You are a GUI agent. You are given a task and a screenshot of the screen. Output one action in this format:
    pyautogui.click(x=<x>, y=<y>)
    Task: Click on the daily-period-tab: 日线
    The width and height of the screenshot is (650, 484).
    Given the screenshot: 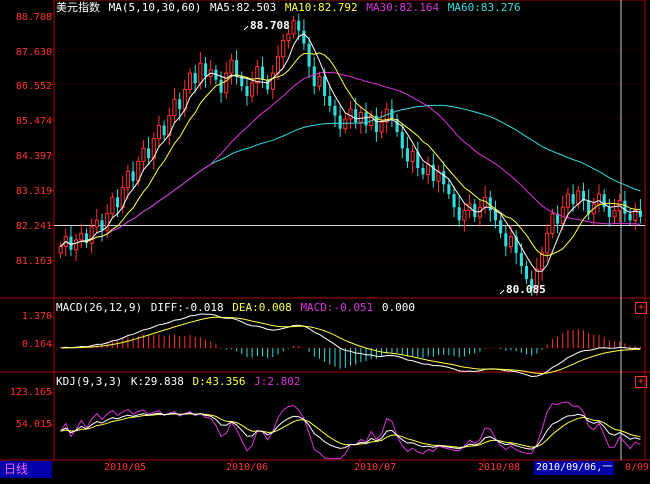 What is the action you would take?
    pyautogui.click(x=26, y=469)
    